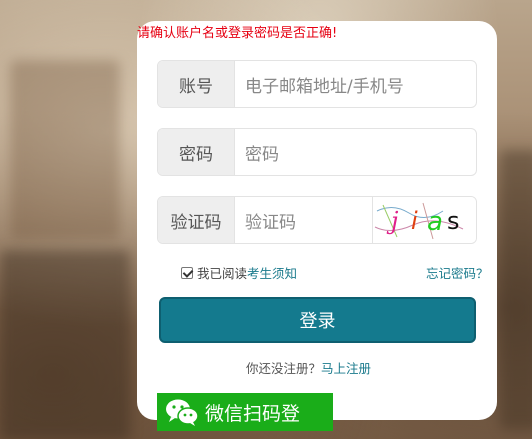 This screenshot has height=439, width=532. What do you see at coordinates (284, 368) in the screenshot?
I see `register-prompt: 你还没注册？` at bounding box center [284, 368].